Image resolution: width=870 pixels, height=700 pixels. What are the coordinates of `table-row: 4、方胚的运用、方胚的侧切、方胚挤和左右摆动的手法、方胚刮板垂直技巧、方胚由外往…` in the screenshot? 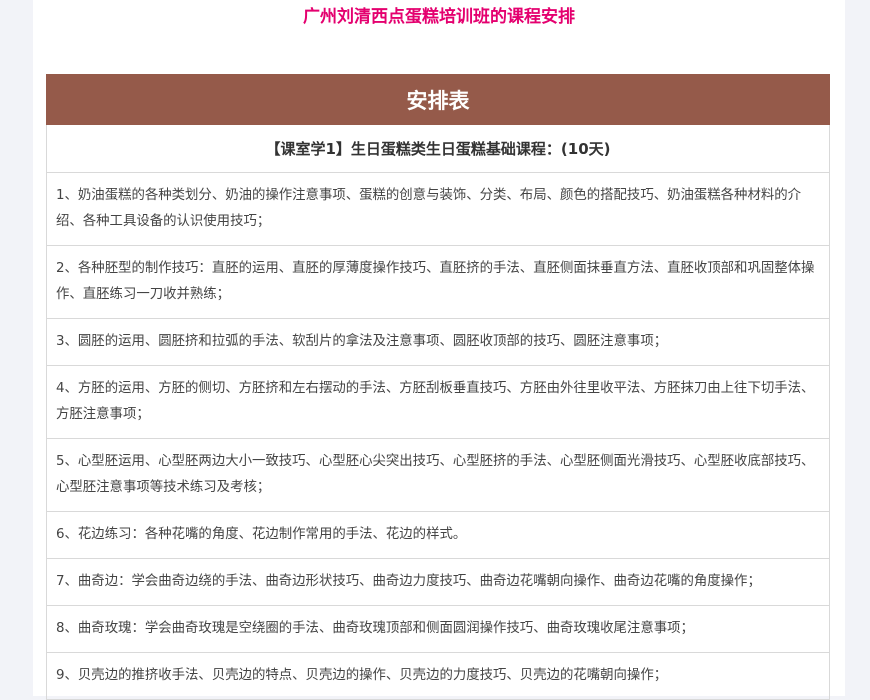 It's located at (438, 402).